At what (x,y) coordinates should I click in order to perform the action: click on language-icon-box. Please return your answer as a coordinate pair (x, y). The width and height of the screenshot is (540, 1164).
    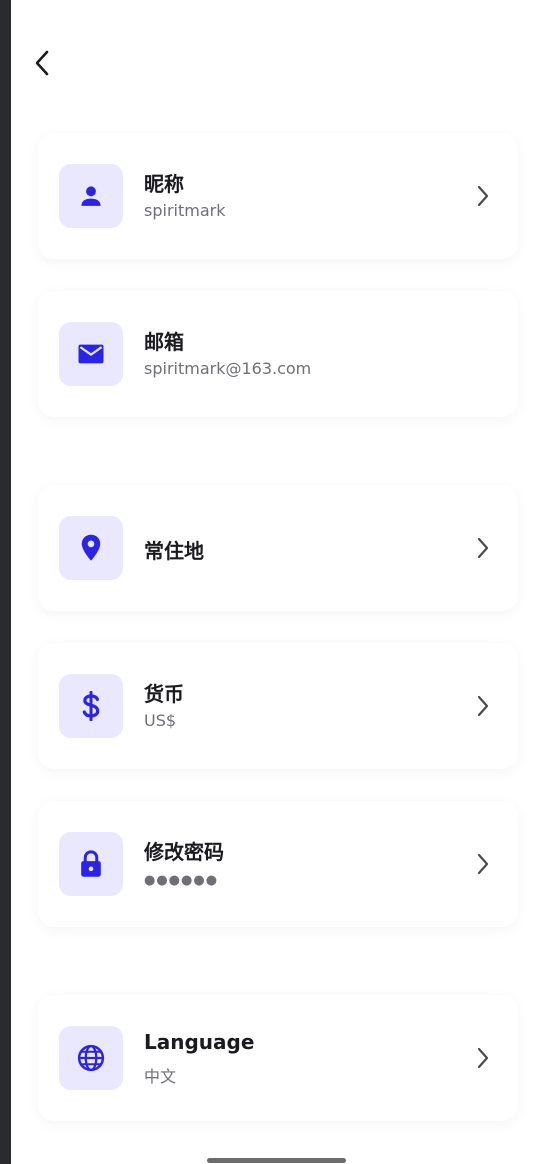
    Looking at the image, I should click on (91, 1058).